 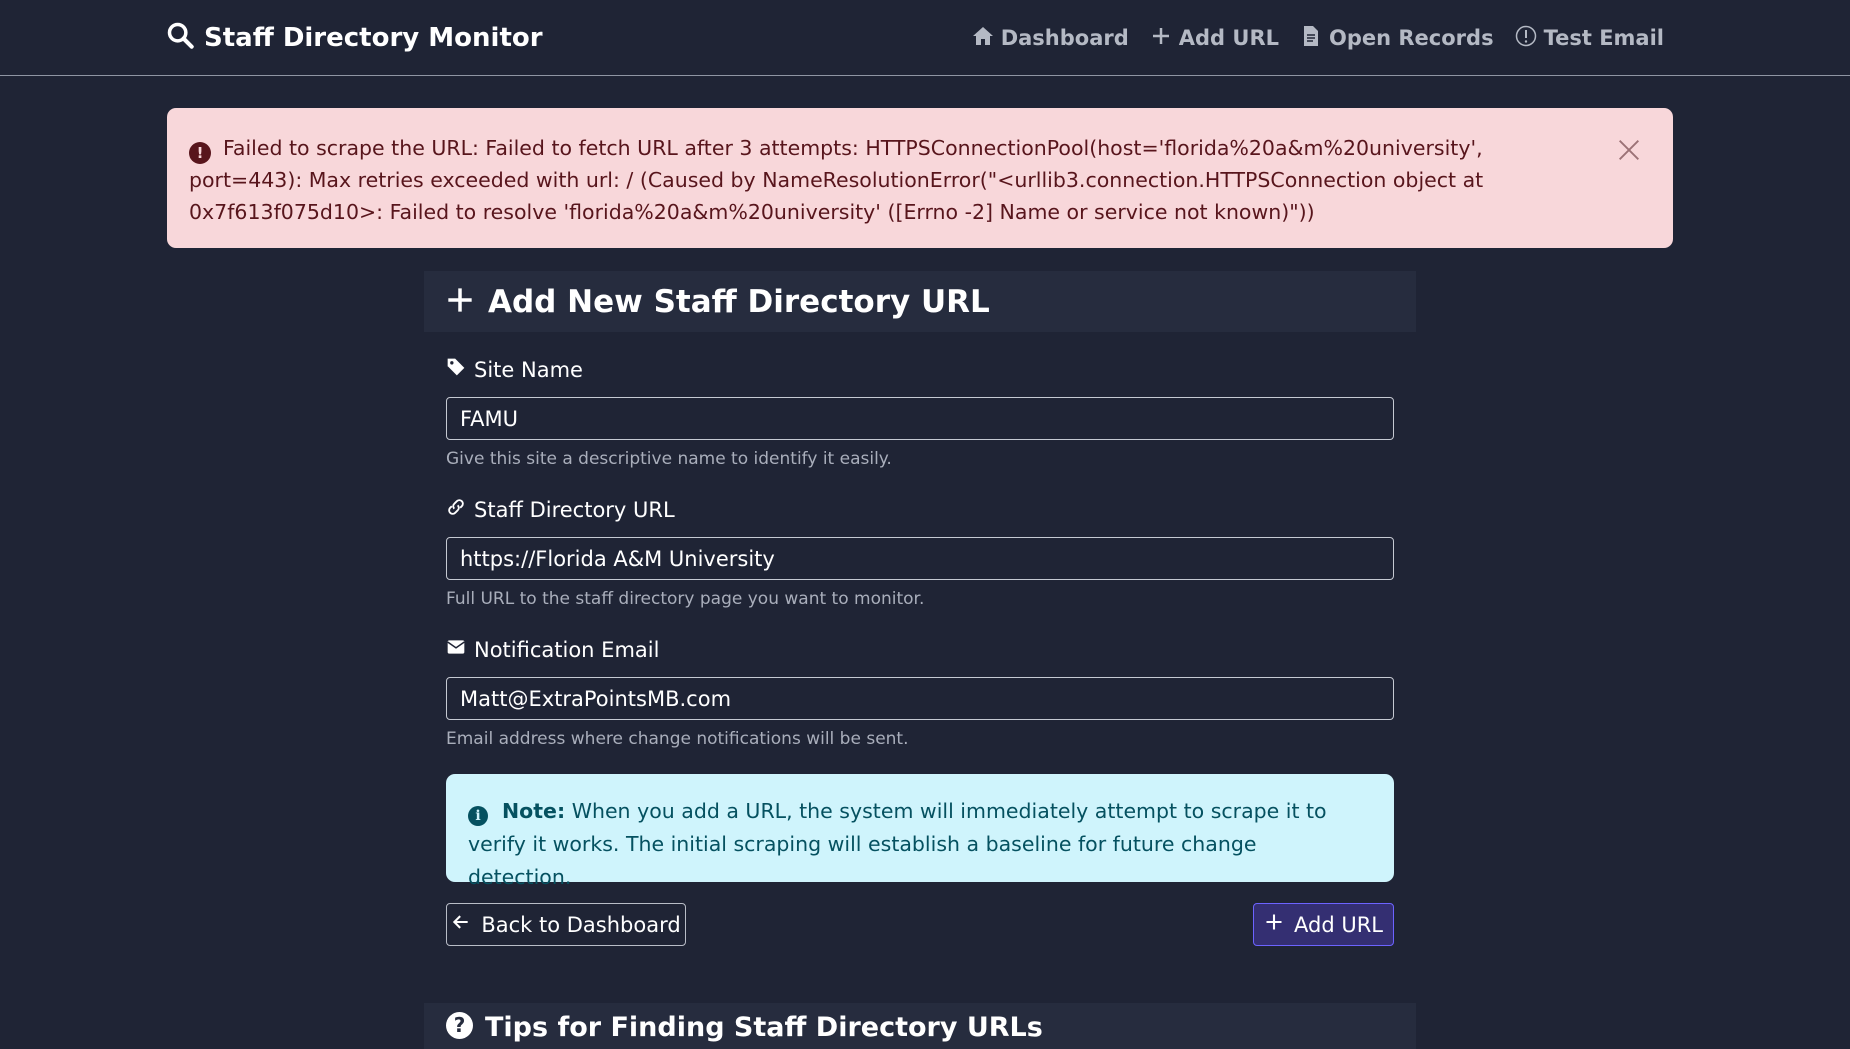 I want to click on email-label: Notification Email, so click(x=552, y=649).